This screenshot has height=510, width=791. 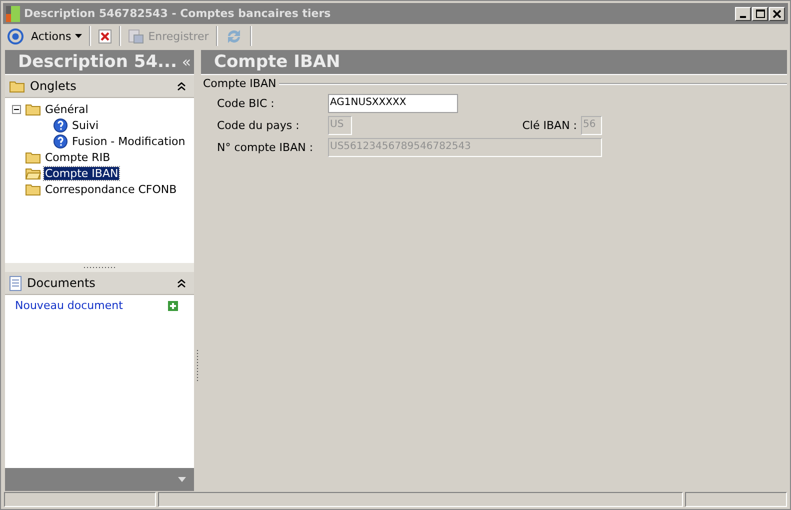 What do you see at coordinates (69, 305) in the screenshot?
I see `new-document-link: Nouveau document` at bounding box center [69, 305].